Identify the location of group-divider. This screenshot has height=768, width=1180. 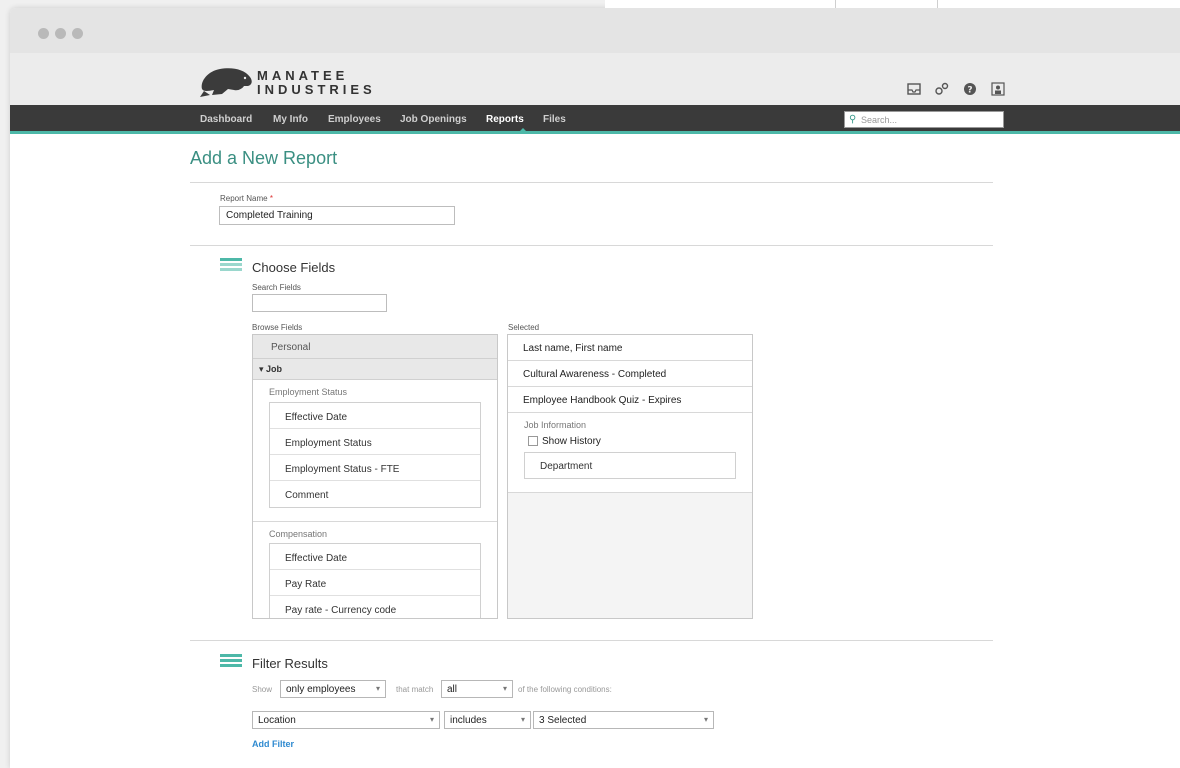
(375, 521).